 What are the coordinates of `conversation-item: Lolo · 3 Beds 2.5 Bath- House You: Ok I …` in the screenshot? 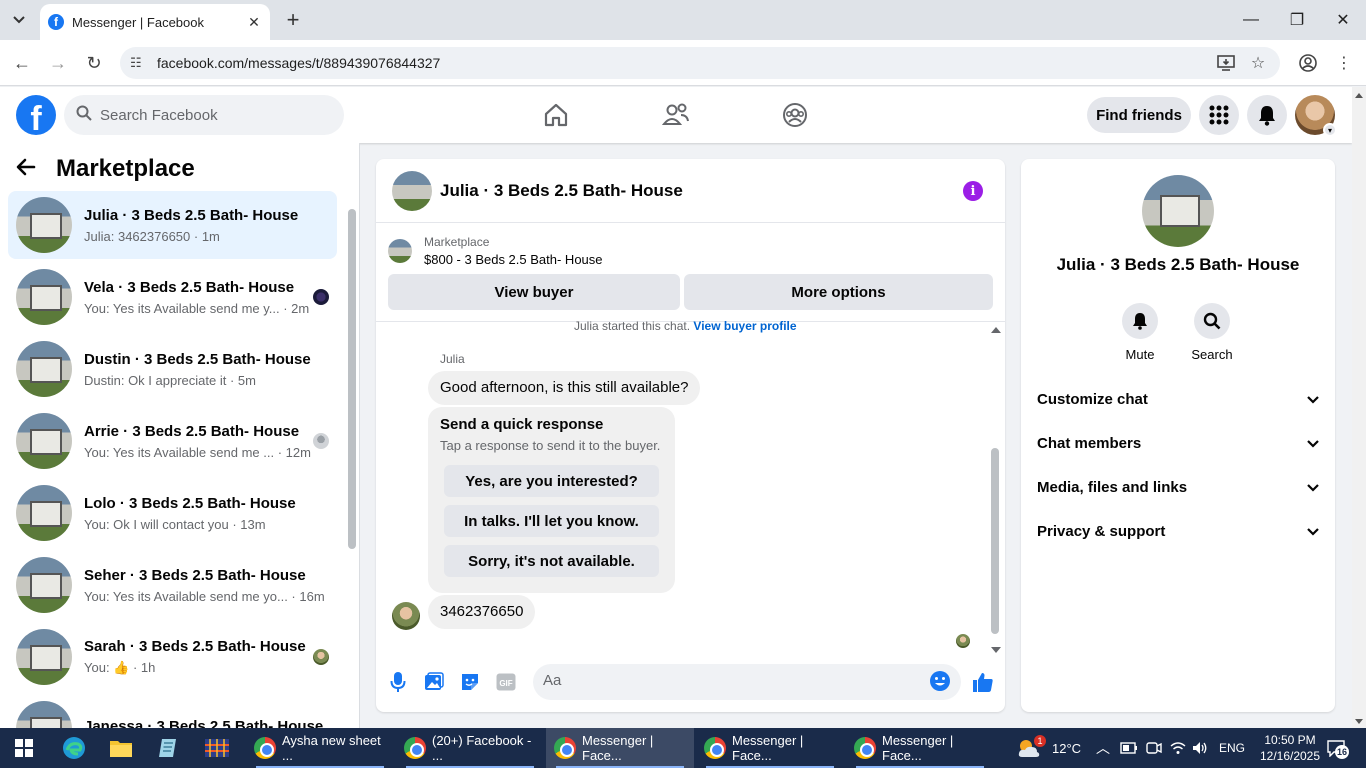 It's located at (172, 513).